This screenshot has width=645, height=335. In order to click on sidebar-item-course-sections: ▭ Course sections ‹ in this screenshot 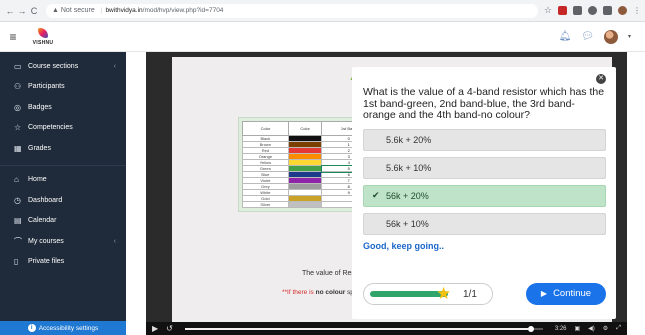, I will do `click(63, 66)`.